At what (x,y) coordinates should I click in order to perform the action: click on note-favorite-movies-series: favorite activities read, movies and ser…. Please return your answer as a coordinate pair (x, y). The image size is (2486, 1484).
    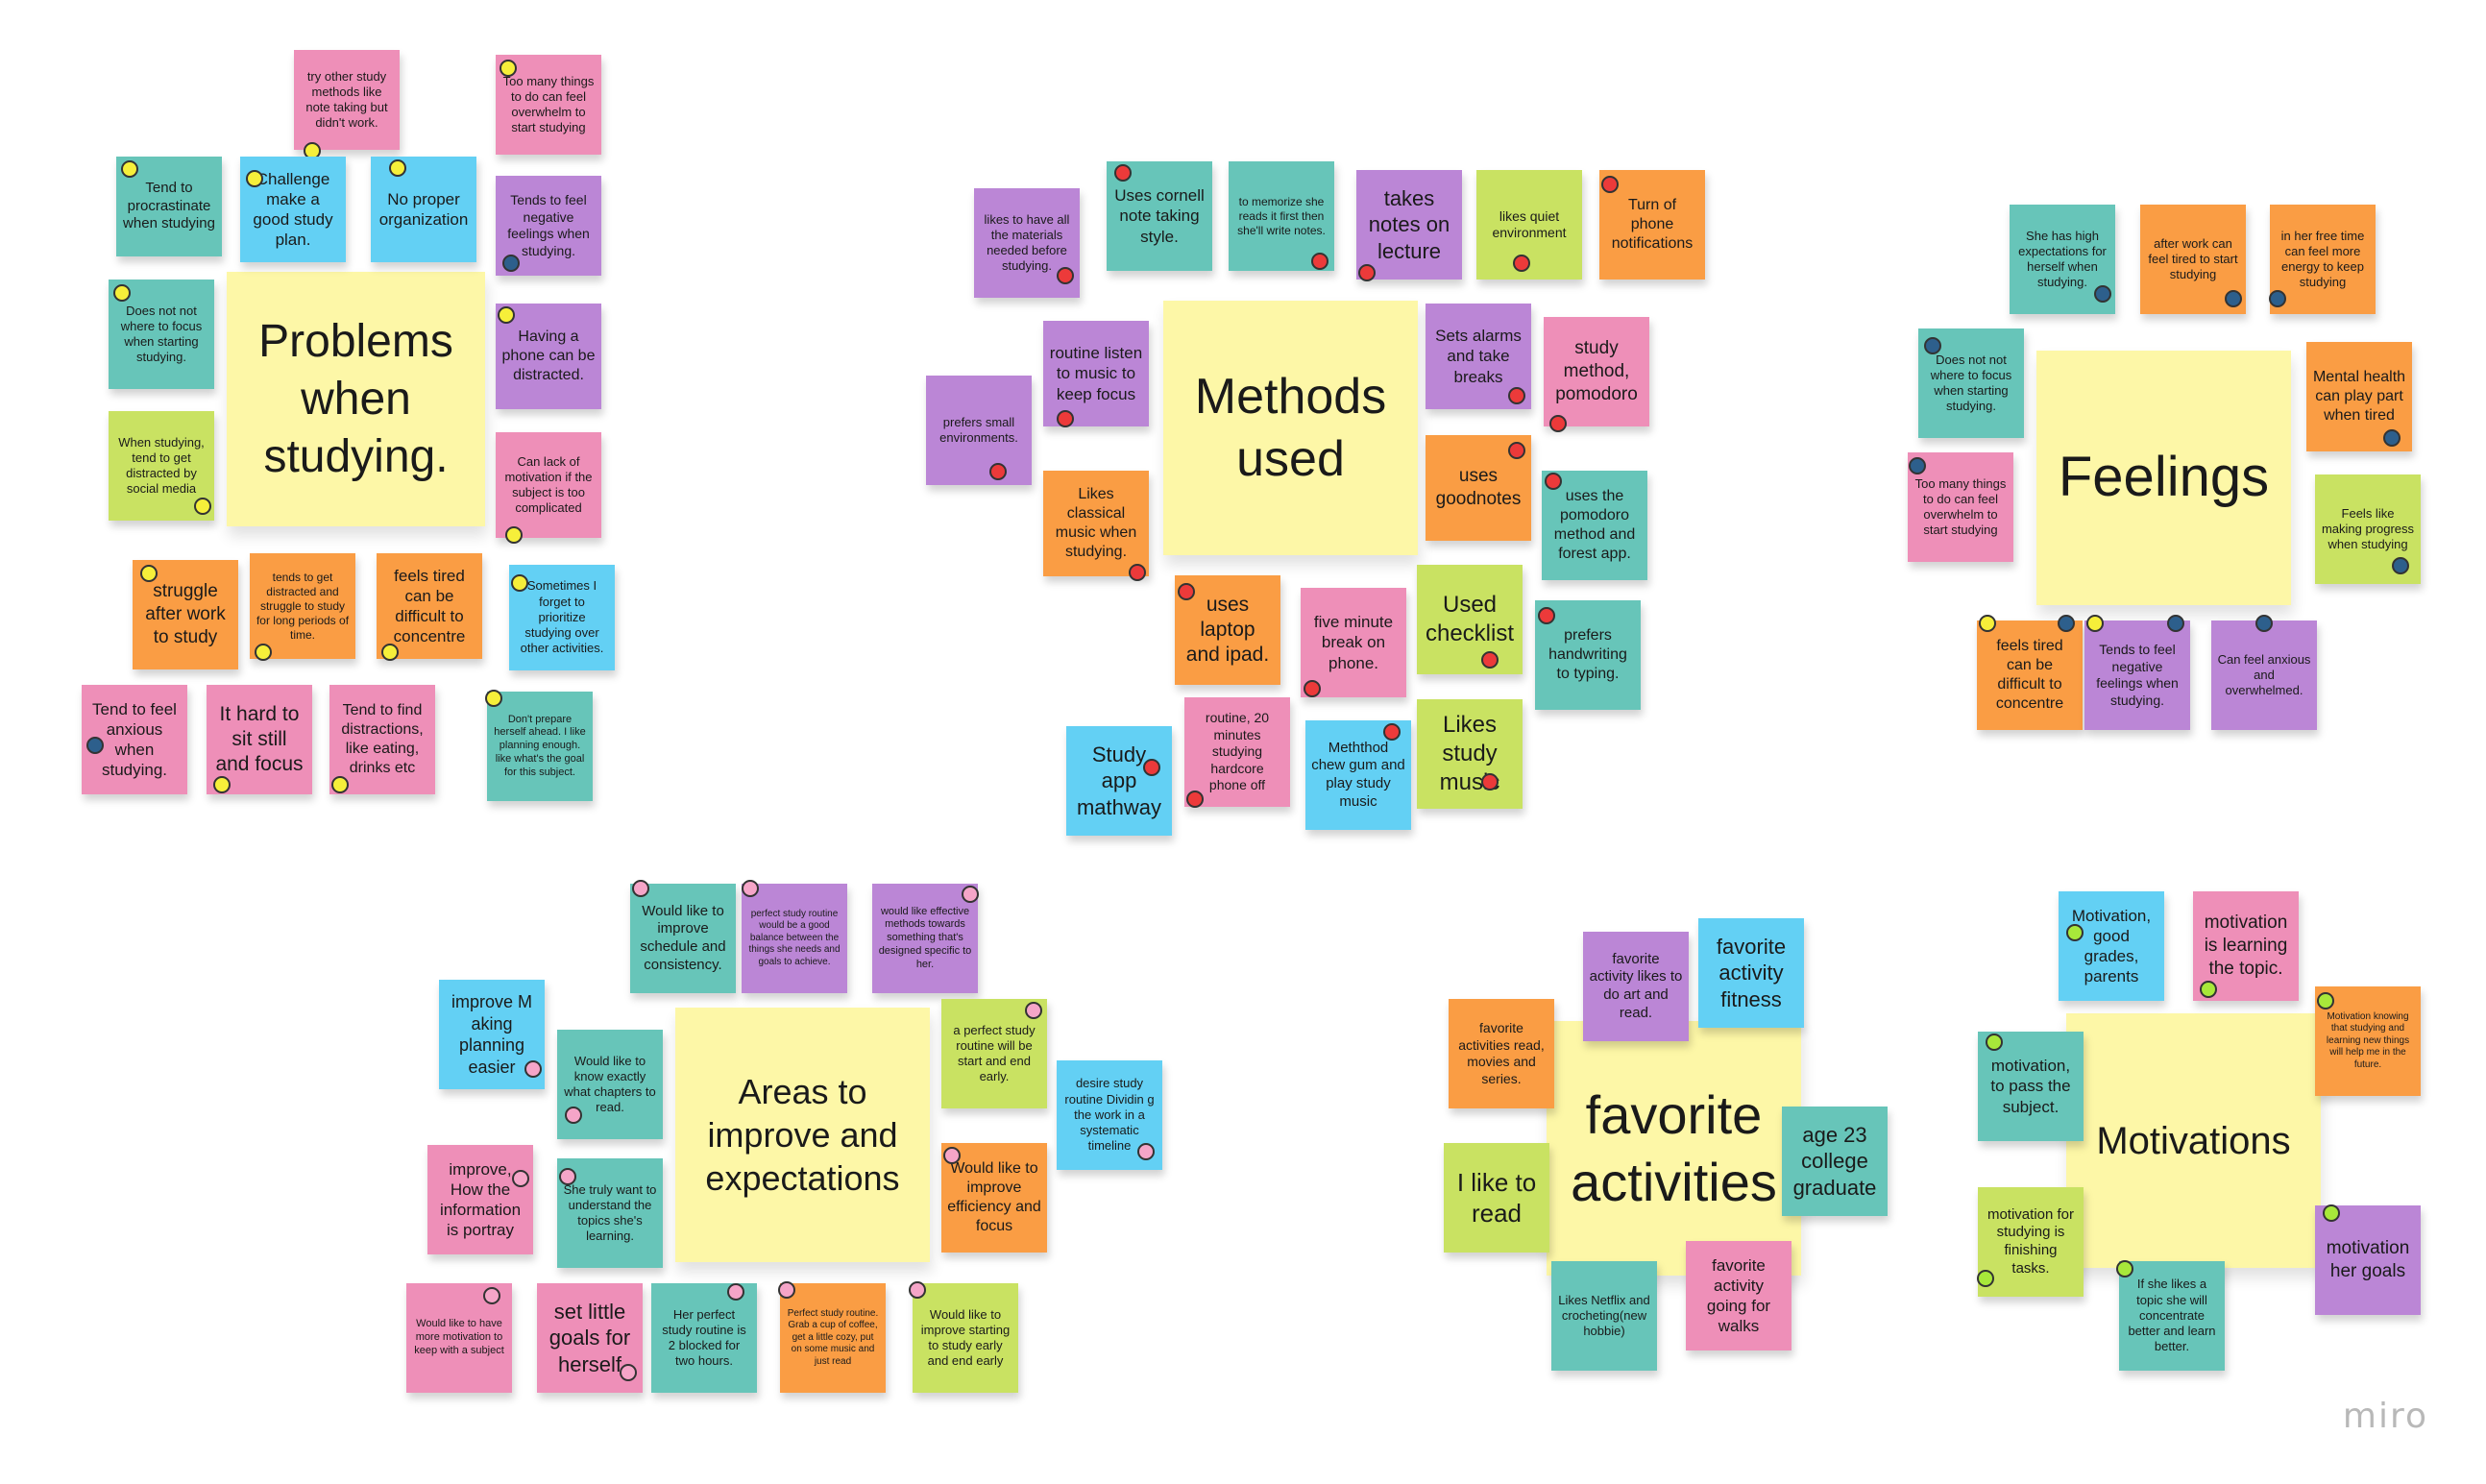
    Looking at the image, I should click on (1501, 1053).